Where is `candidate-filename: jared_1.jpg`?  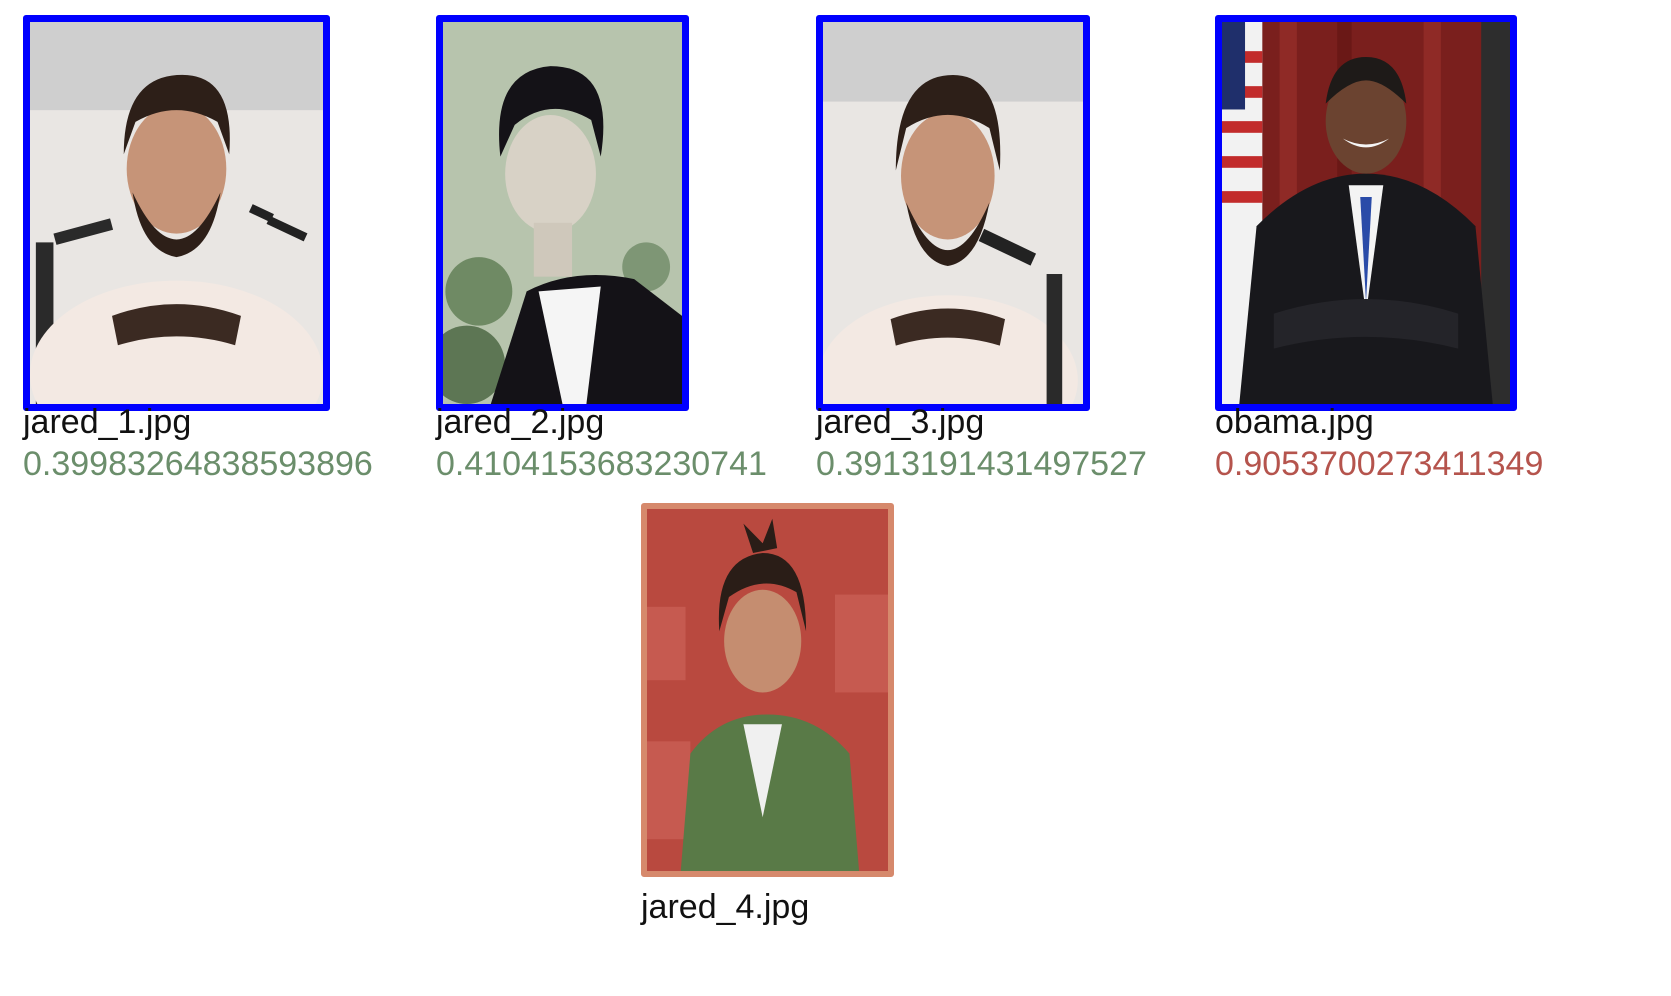 candidate-filename: jared_1.jpg is located at coordinates (107, 422).